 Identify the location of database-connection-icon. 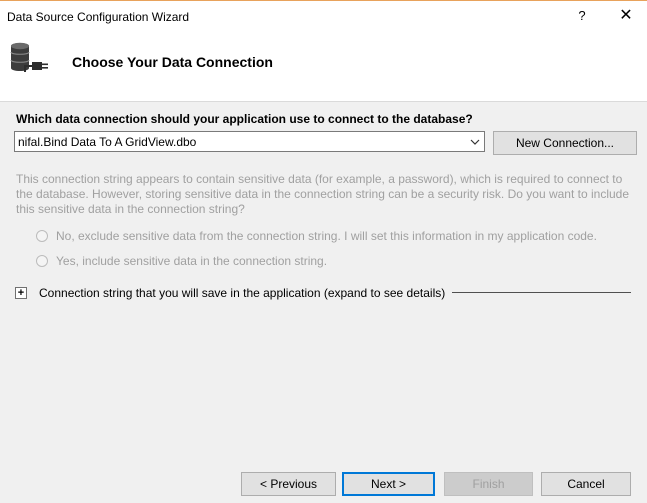
(29, 57).